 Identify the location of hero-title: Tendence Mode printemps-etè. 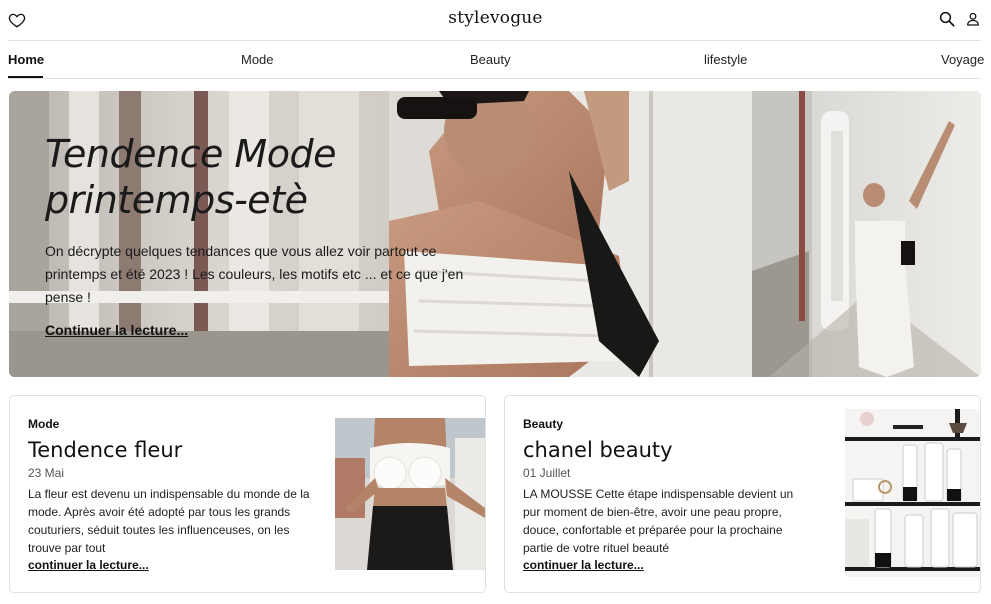
(255, 177).